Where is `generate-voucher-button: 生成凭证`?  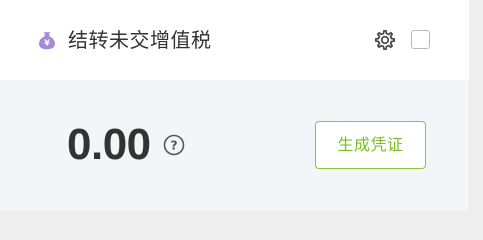 generate-voucher-button: 生成凭证 is located at coordinates (370, 145).